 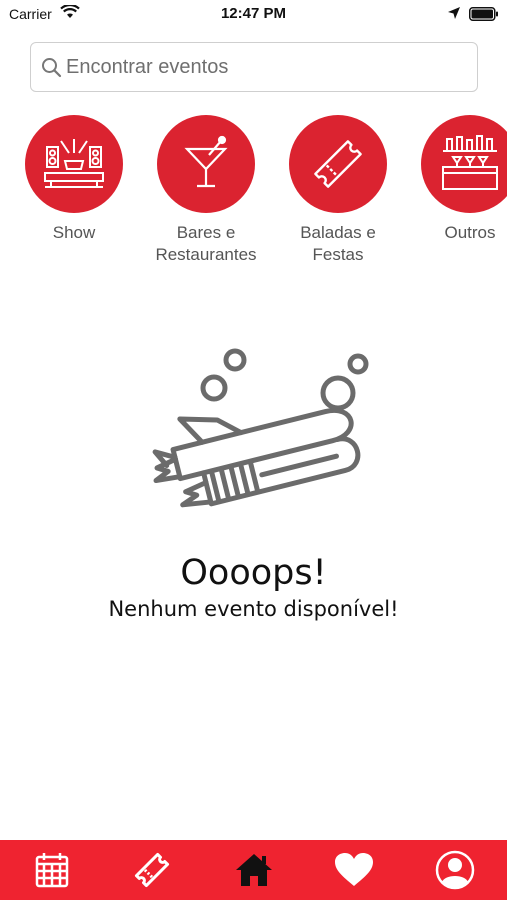 I want to click on bottom-nav, so click(x=253, y=870).